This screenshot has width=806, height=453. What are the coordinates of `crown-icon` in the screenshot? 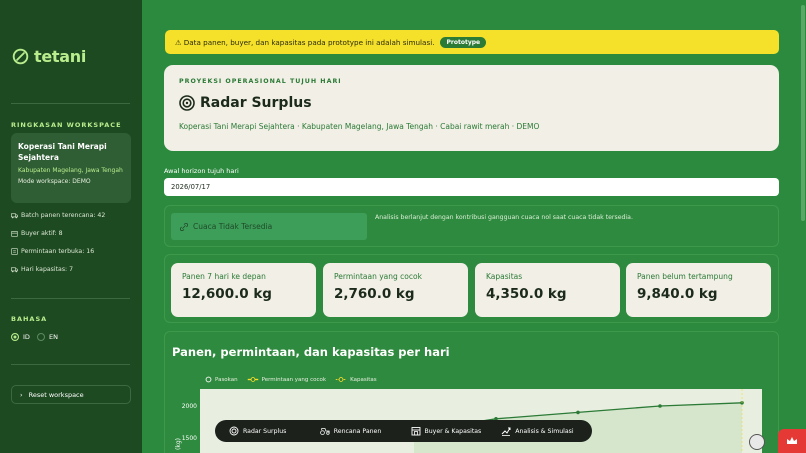 It's located at (792, 441).